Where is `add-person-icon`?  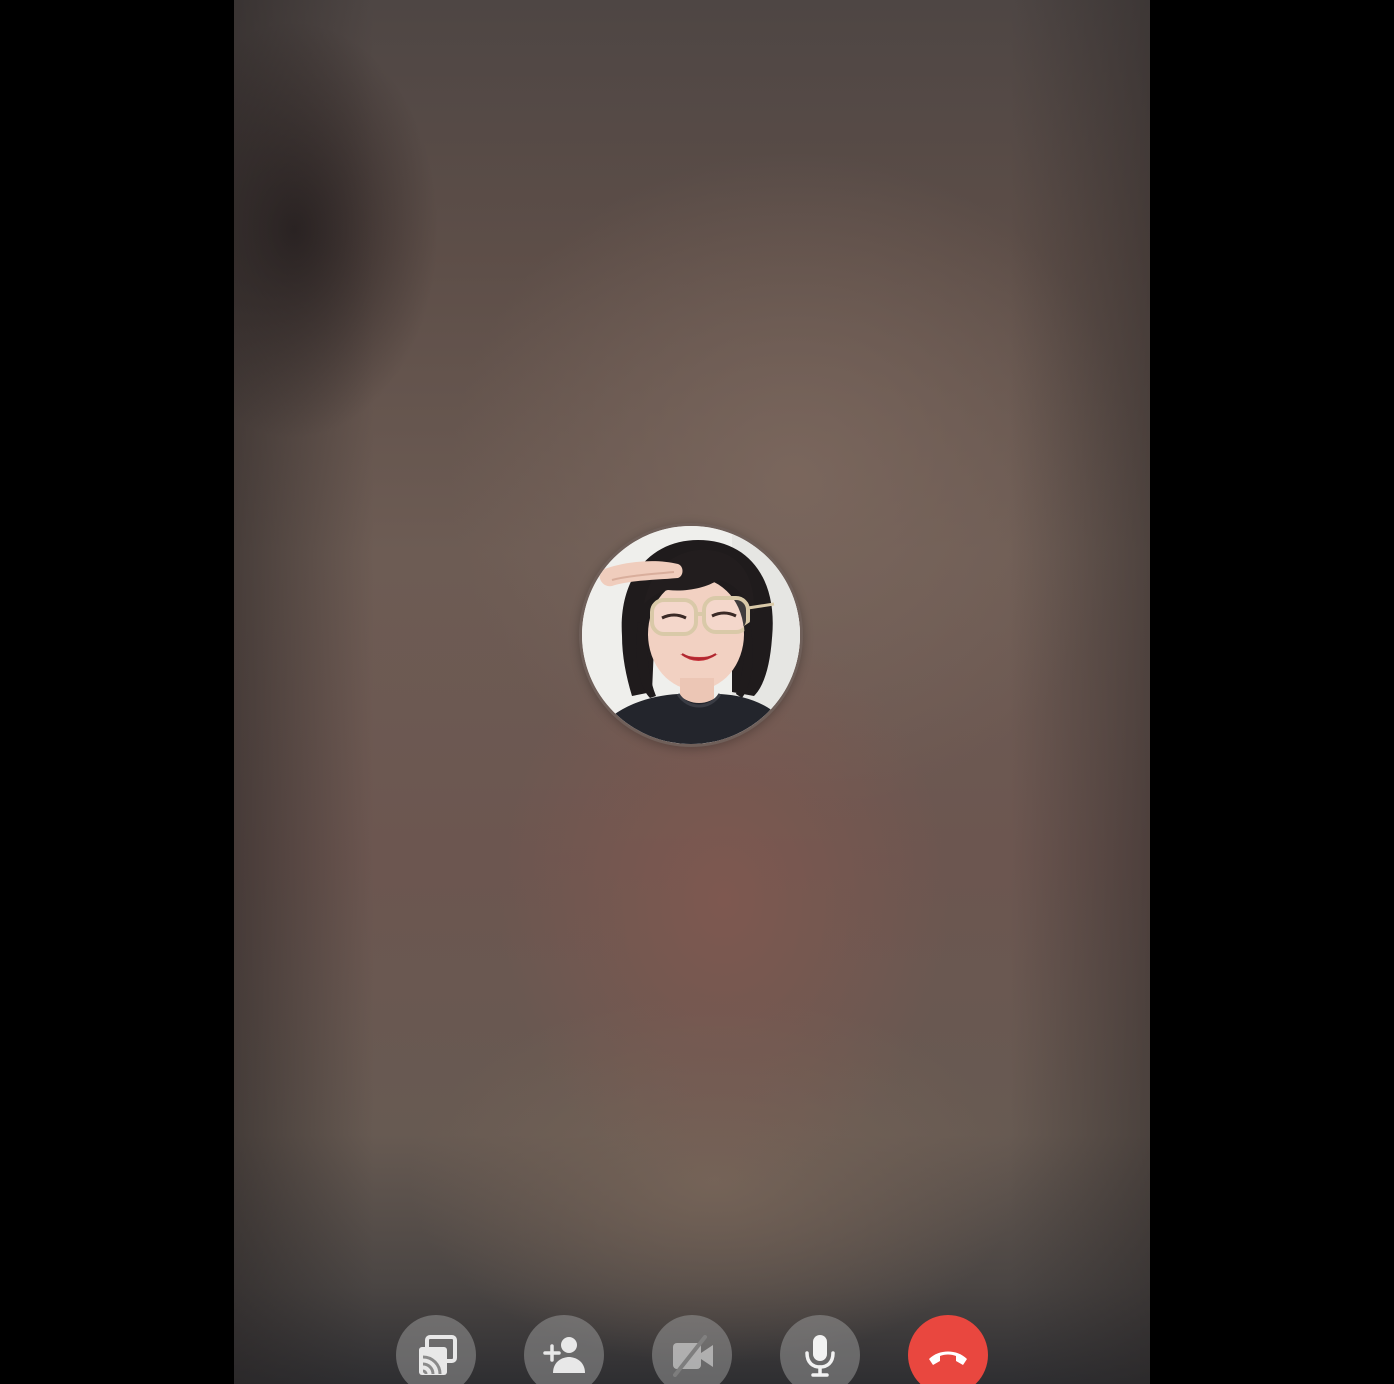
add-person-icon is located at coordinates (564, 1355).